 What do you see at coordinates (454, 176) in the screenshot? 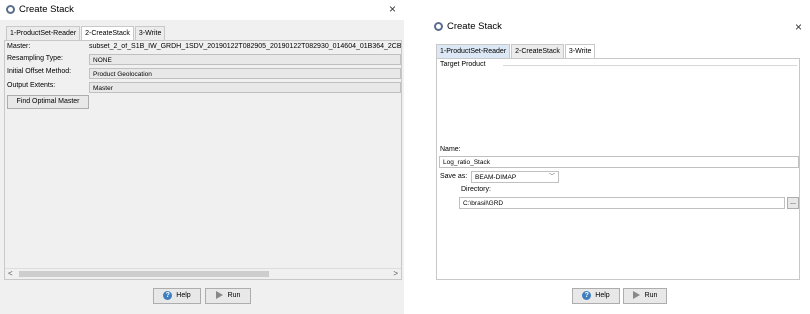
I see `save-as-label: Save as:` at bounding box center [454, 176].